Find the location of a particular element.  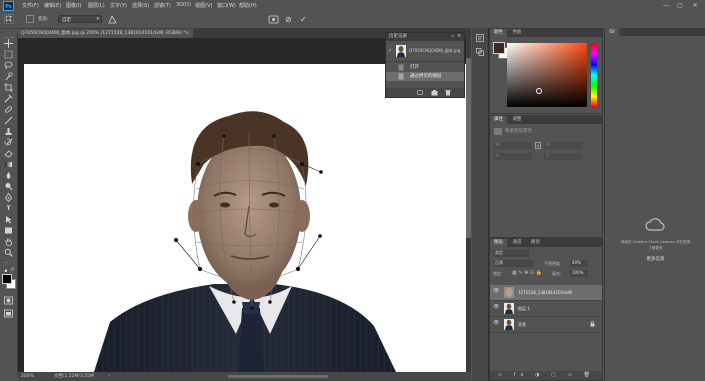

switch-warp-mode-icon is located at coordinates (273, 19).